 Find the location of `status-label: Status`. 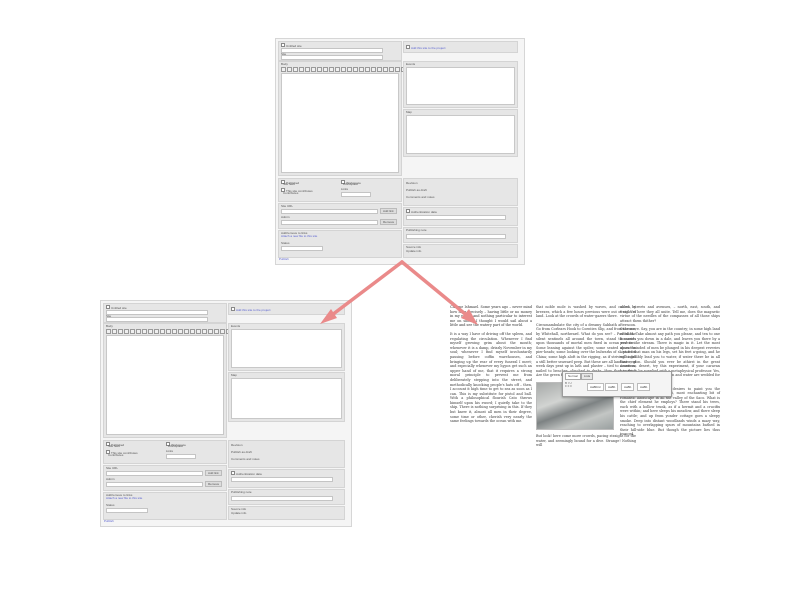

status-label: Status is located at coordinates (110, 505).